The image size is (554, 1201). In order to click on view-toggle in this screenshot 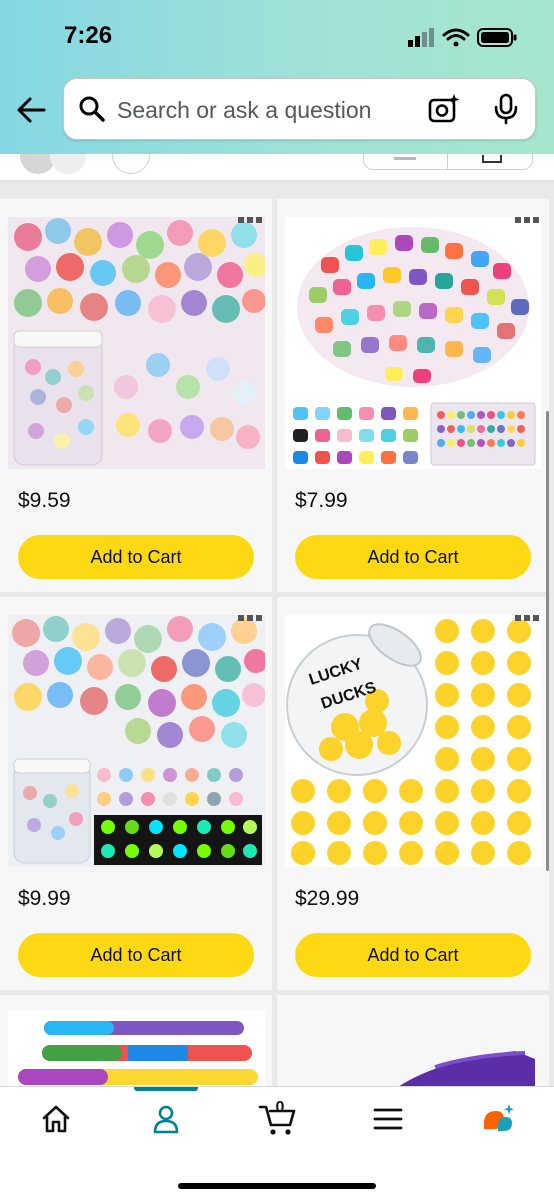, I will do `click(448, 162)`.